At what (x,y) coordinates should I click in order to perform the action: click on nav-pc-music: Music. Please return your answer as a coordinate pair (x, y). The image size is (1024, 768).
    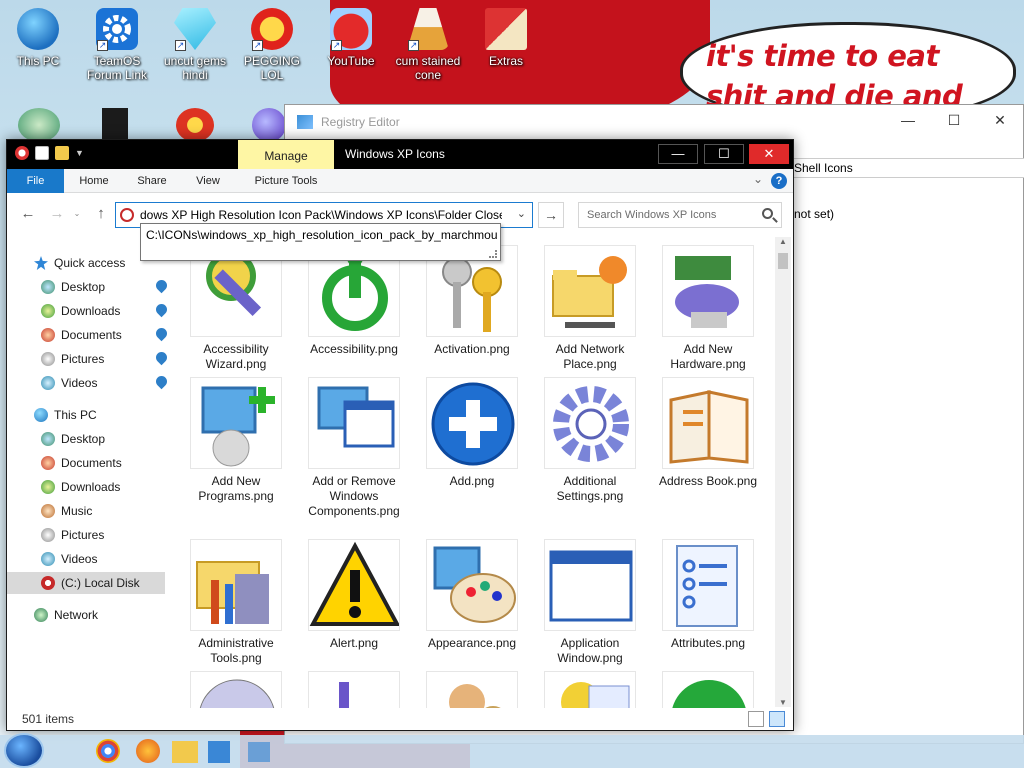
    Looking at the image, I should click on (103, 511).